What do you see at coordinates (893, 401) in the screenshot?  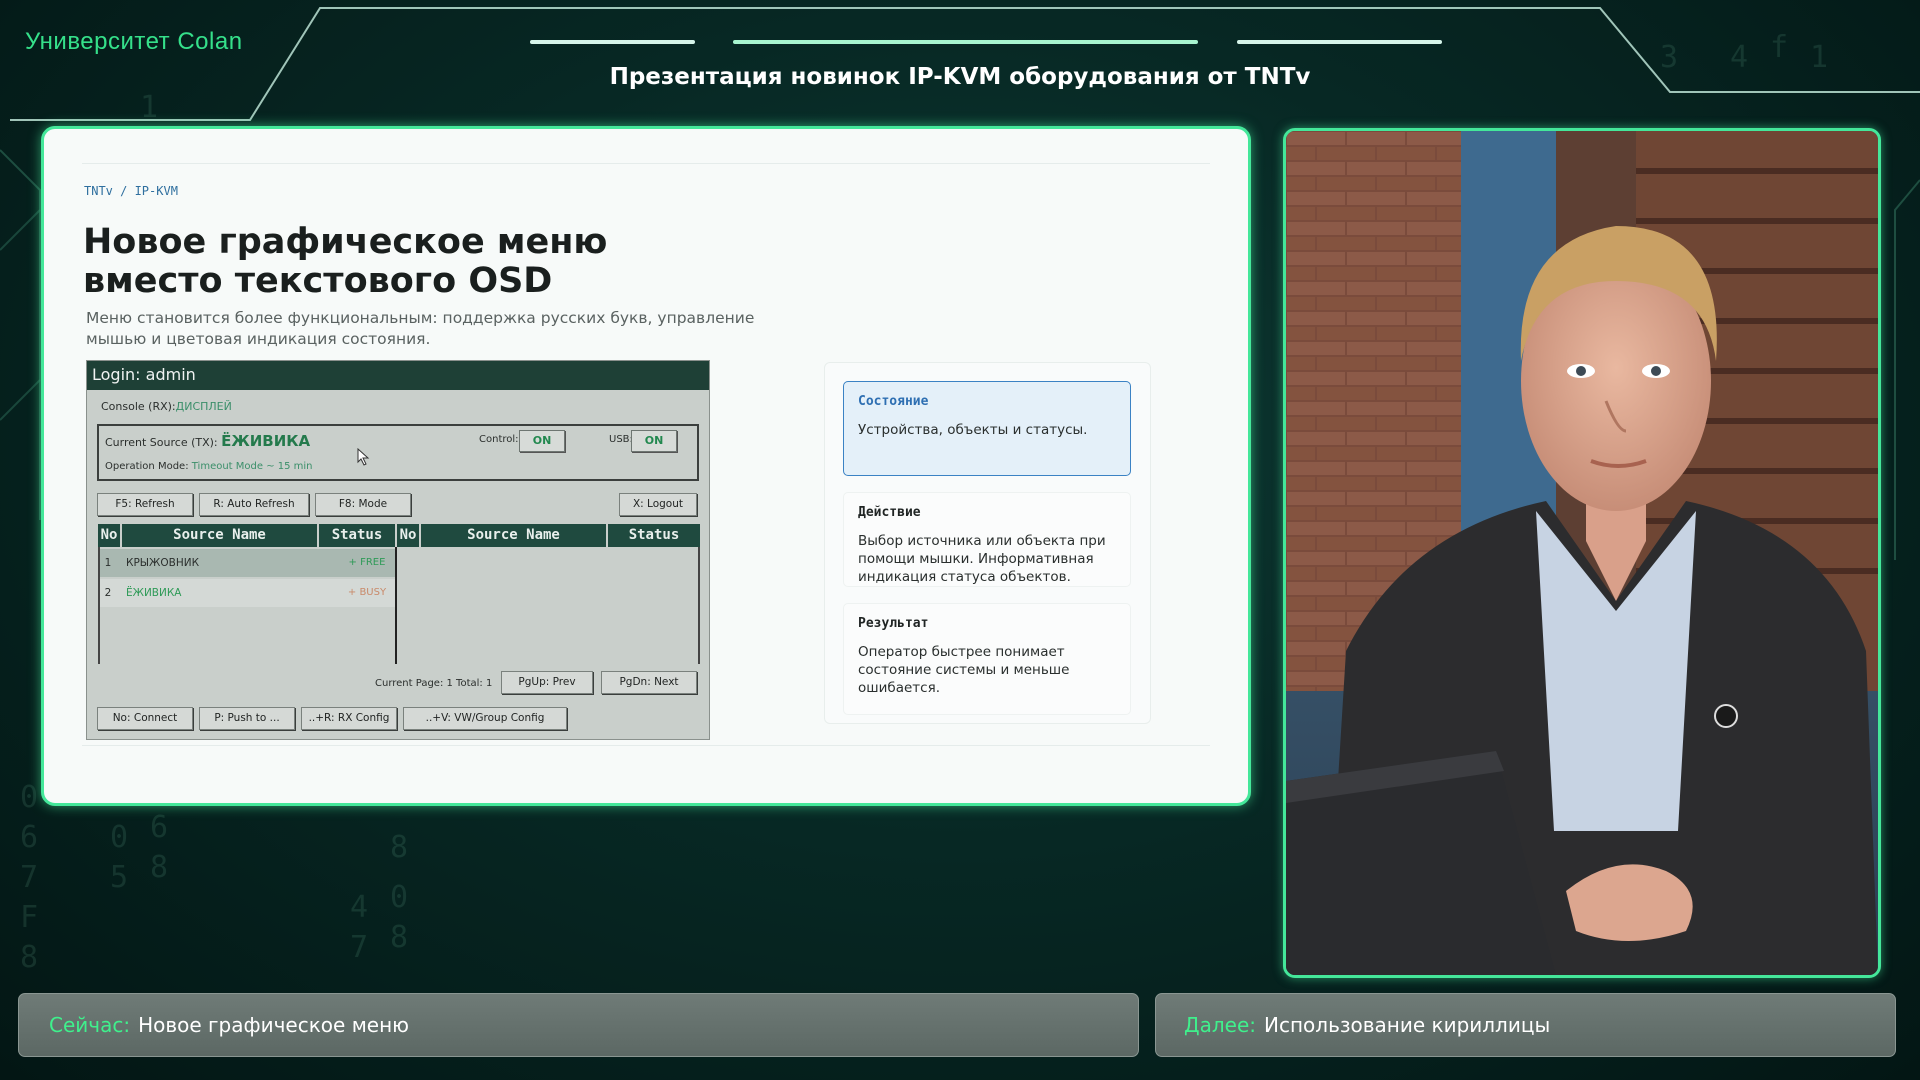 I see `card-title: Состояние` at bounding box center [893, 401].